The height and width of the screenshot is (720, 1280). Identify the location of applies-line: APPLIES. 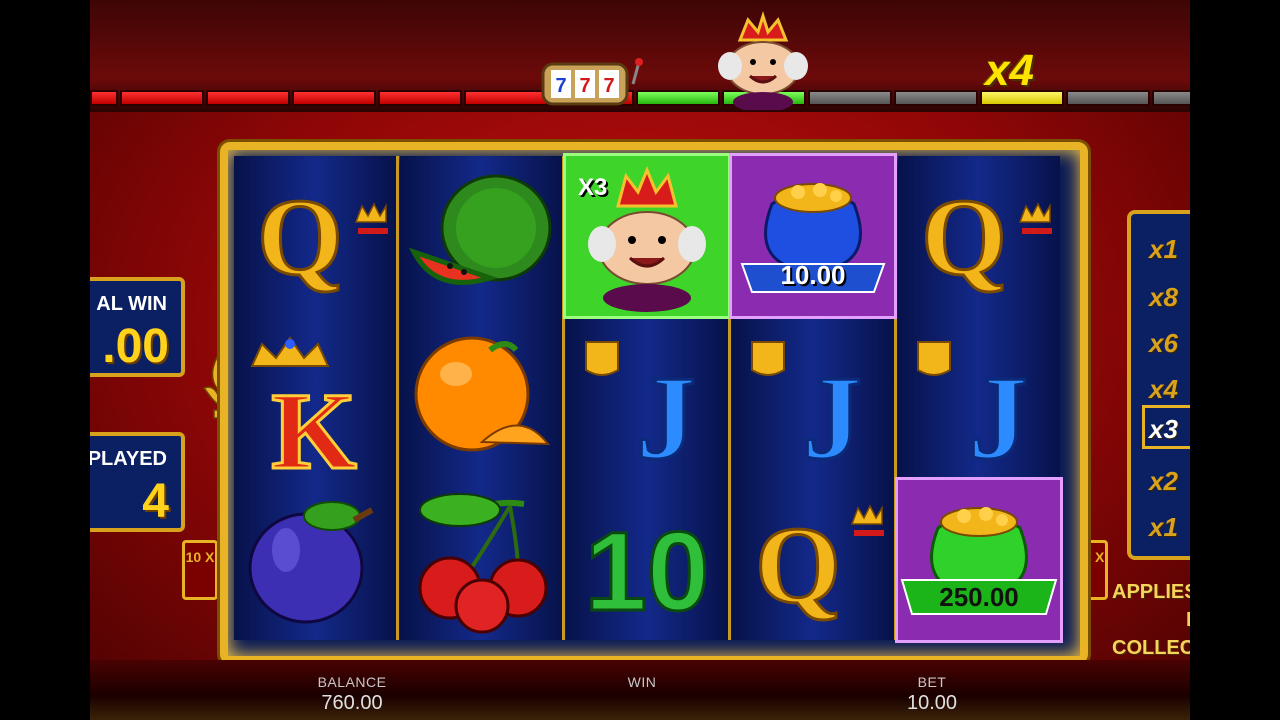
(1151, 592).